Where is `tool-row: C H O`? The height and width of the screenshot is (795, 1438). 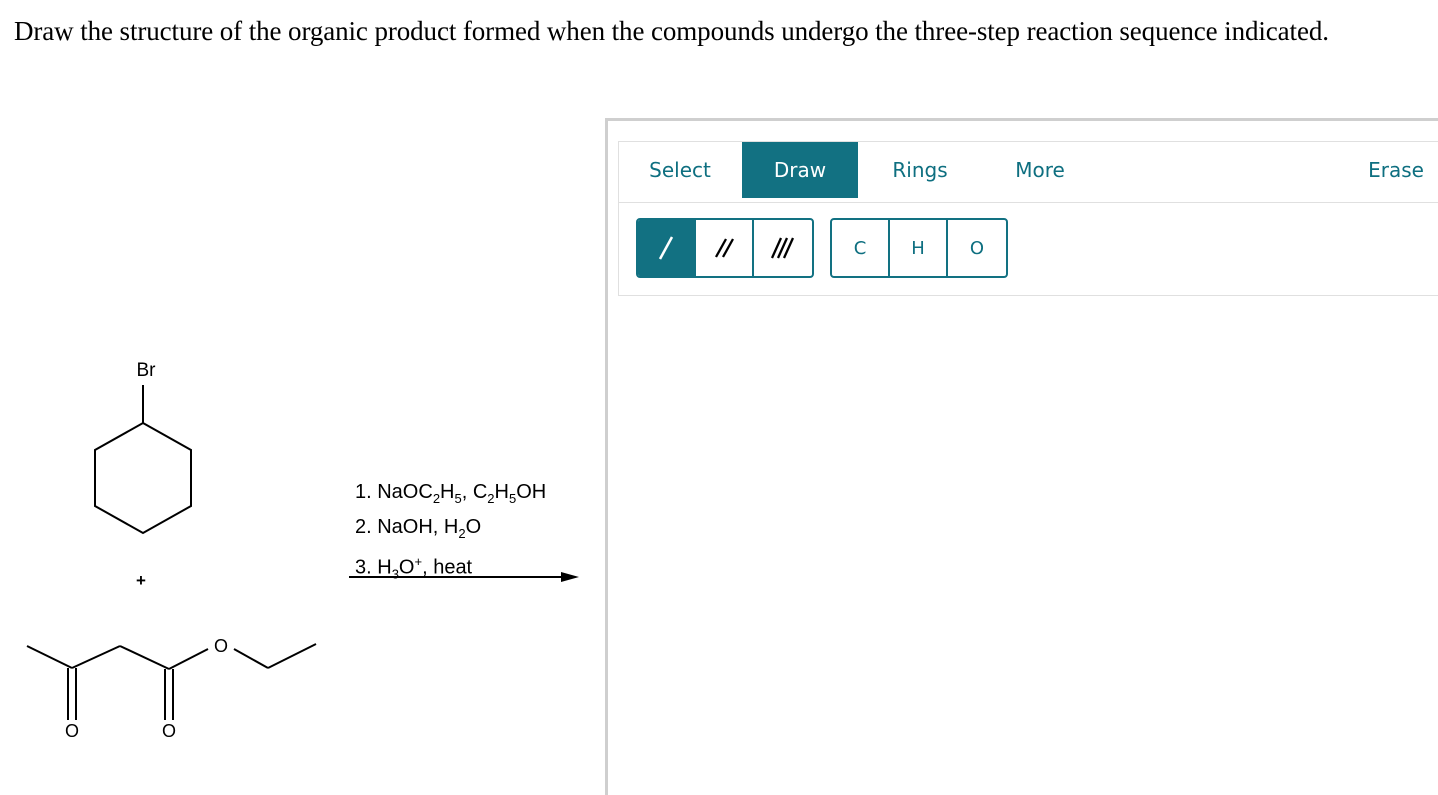 tool-row: C H O is located at coordinates (1028, 248).